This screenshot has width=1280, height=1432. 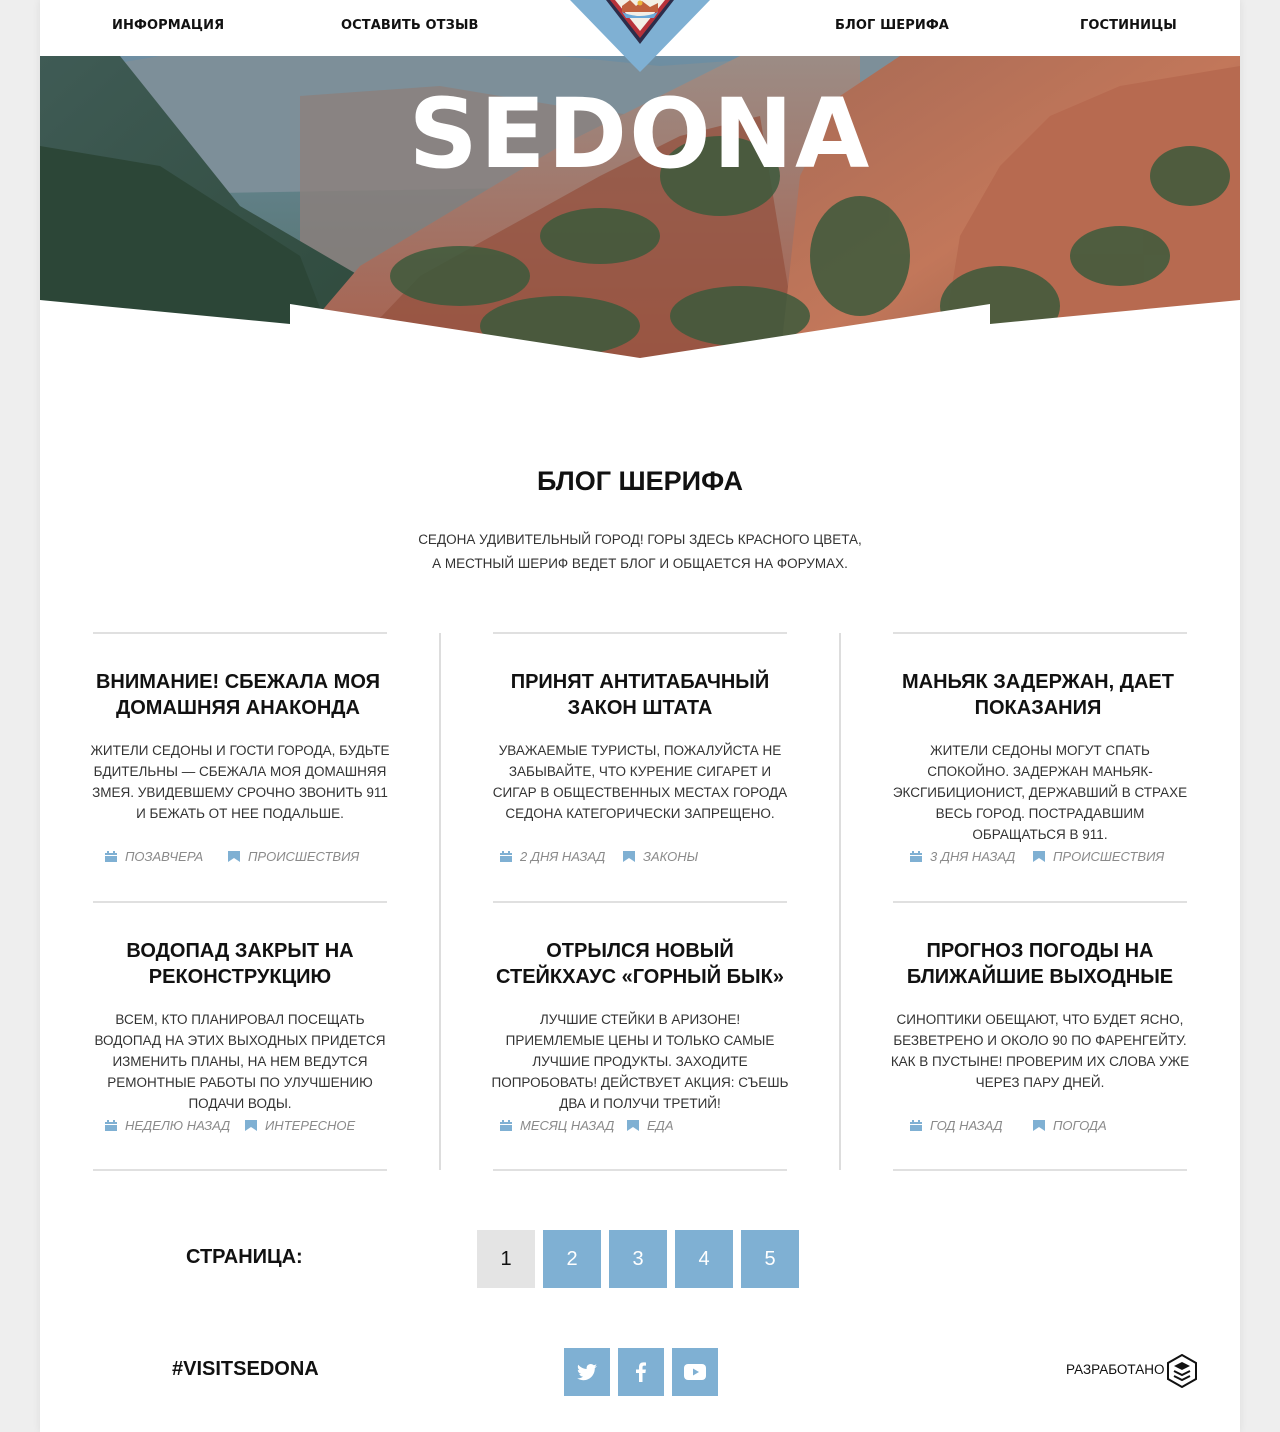 I want to click on post-date: ПОЗАВЧЕРА, so click(x=154, y=856).